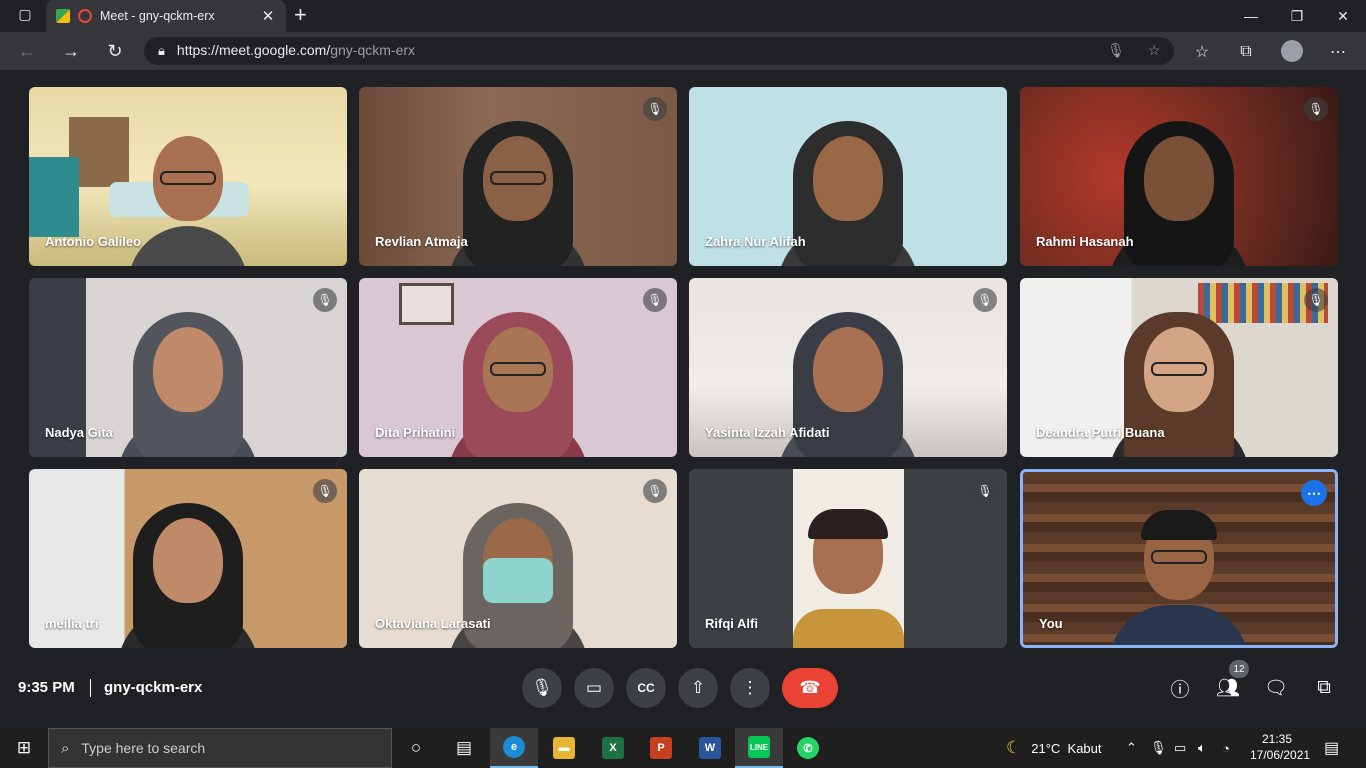 The image size is (1366, 768). Describe the element at coordinates (1338, 52) in the screenshot. I see `settings-more-icon: ⋯` at that location.